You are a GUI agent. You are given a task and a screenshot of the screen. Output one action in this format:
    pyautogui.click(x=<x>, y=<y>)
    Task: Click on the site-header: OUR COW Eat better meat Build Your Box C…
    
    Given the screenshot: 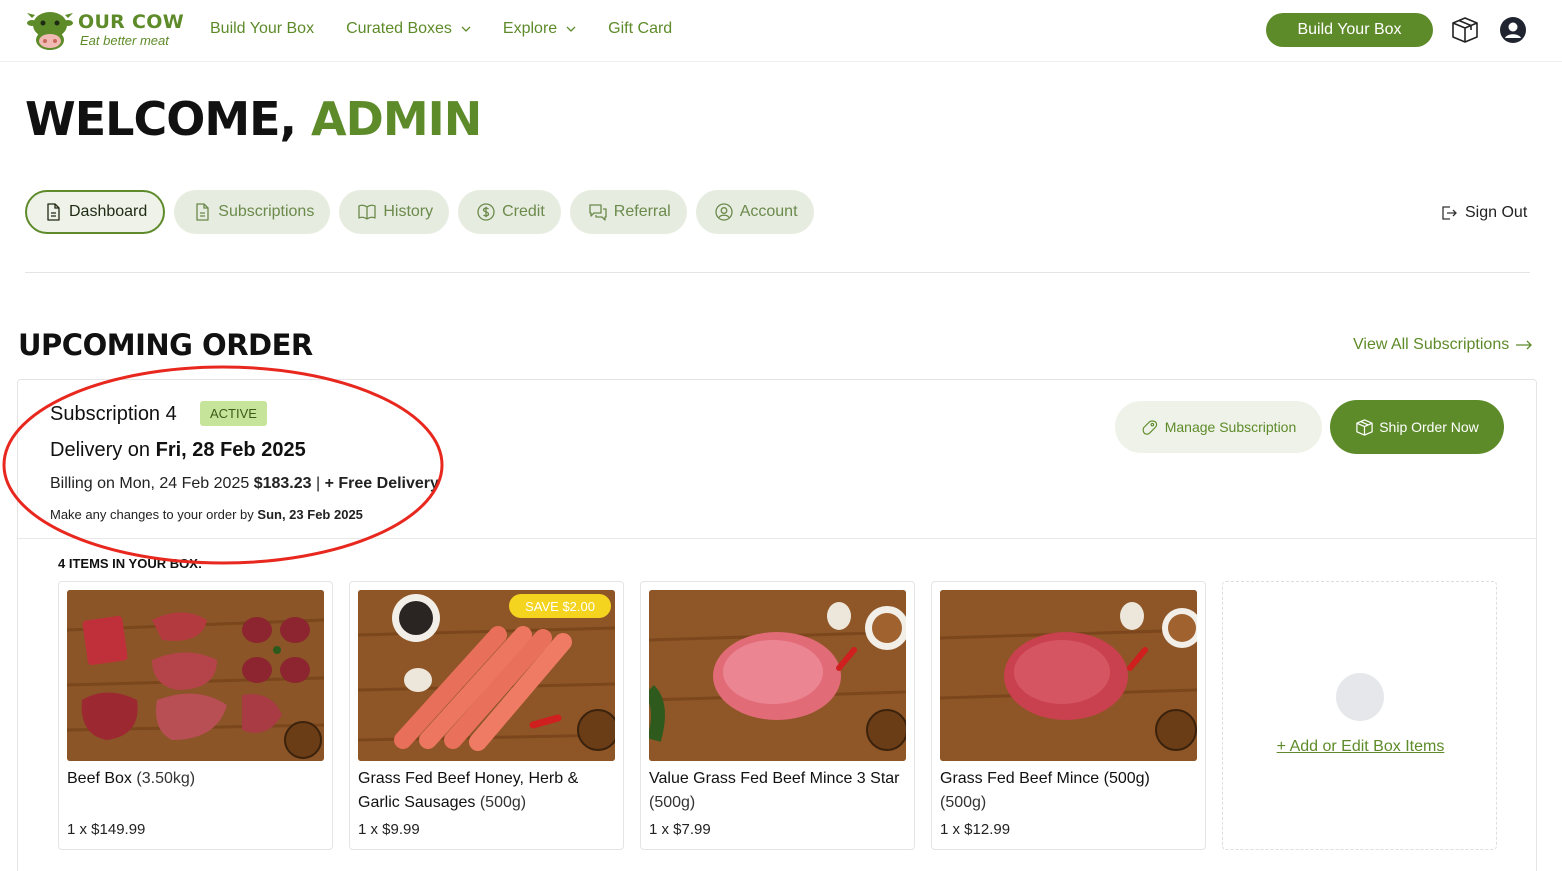 What is the action you would take?
    pyautogui.click(x=781, y=31)
    